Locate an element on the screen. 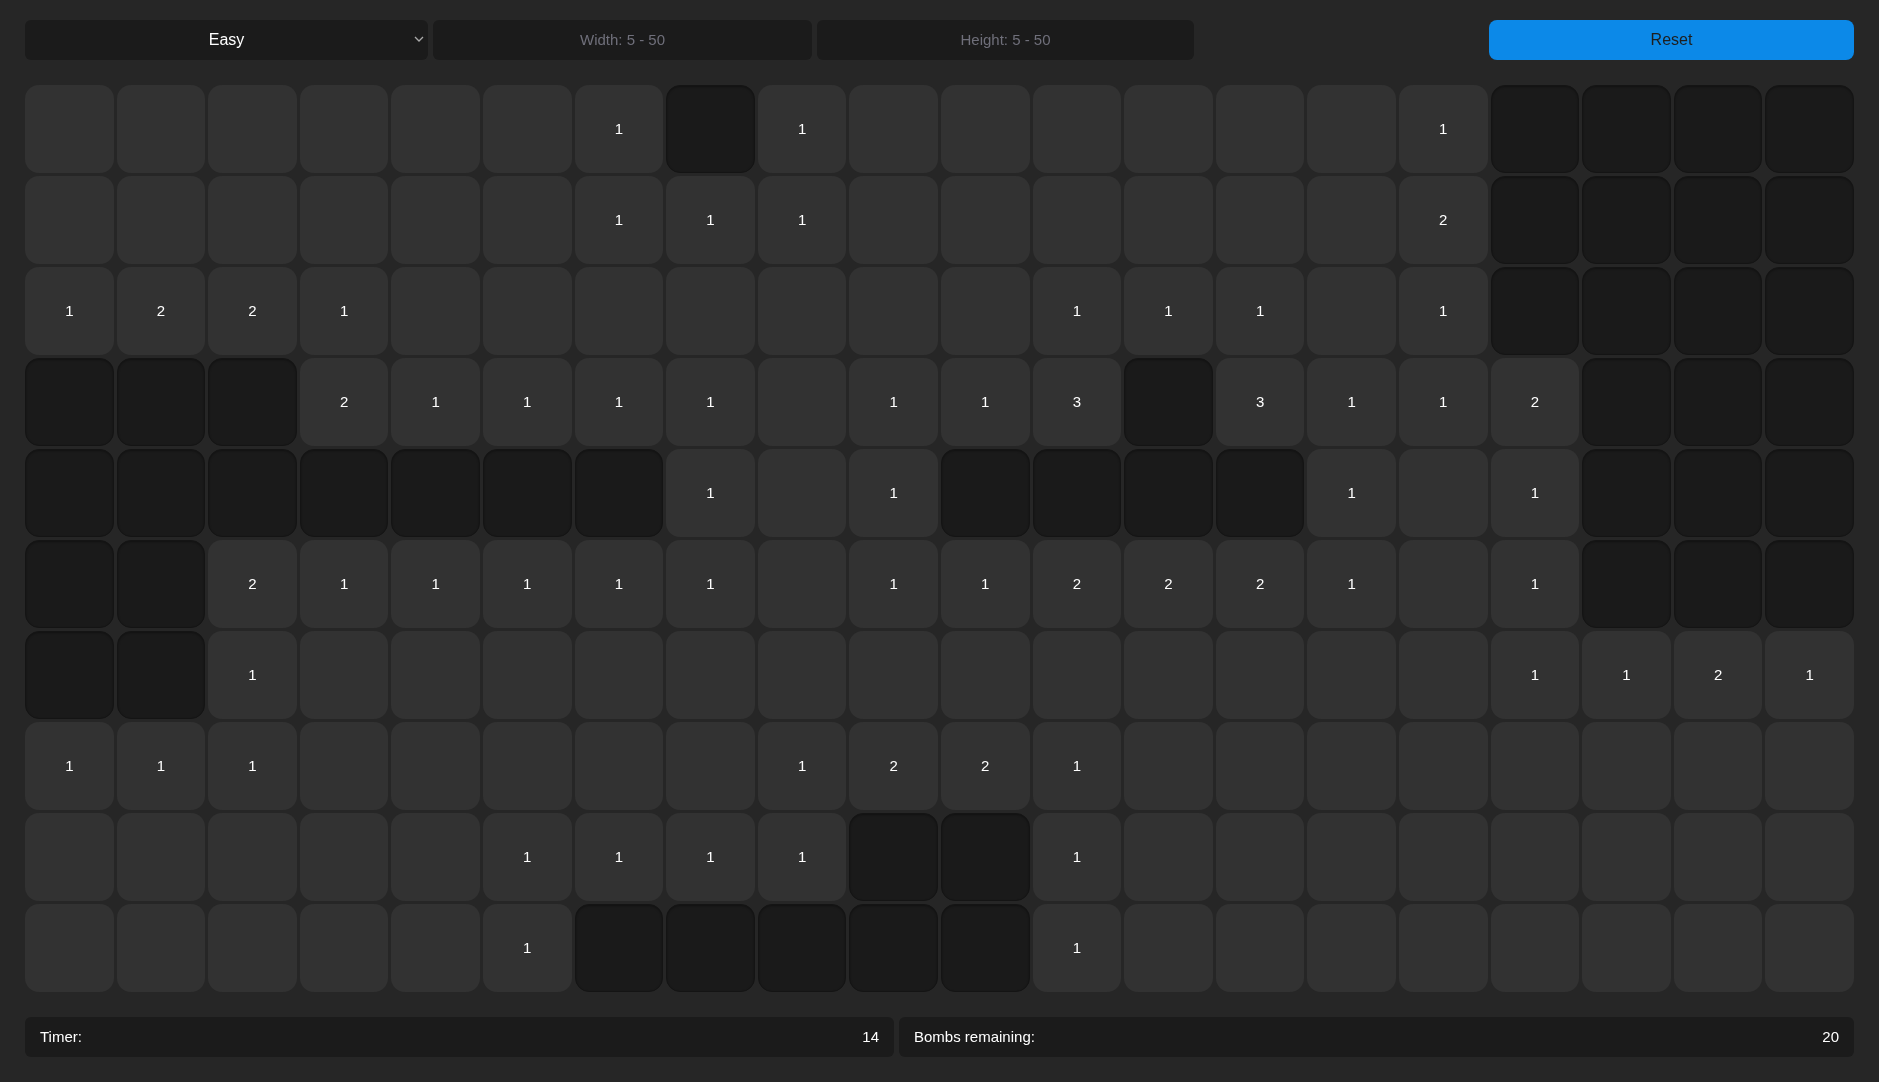  reset-button: Reset is located at coordinates (1671, 40).